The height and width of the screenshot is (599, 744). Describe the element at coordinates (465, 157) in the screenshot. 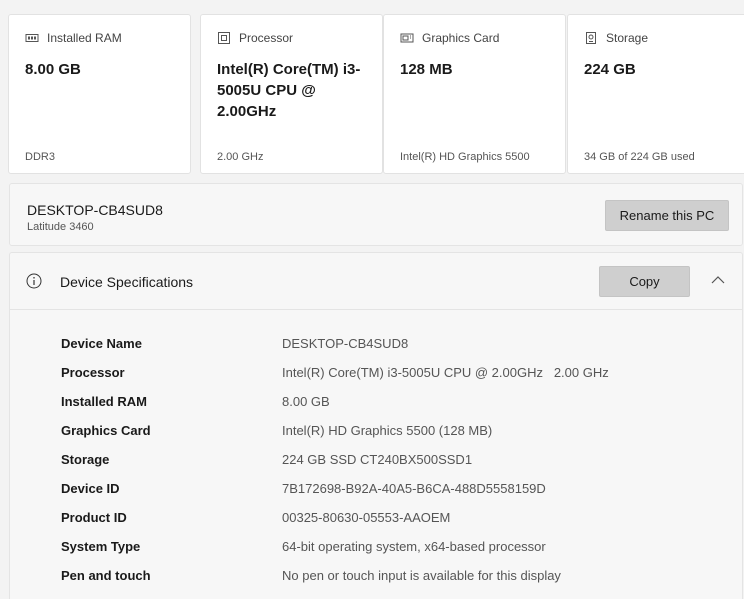

I see `card-subtext: Intel(R) HD Graphics 5500` at that location.